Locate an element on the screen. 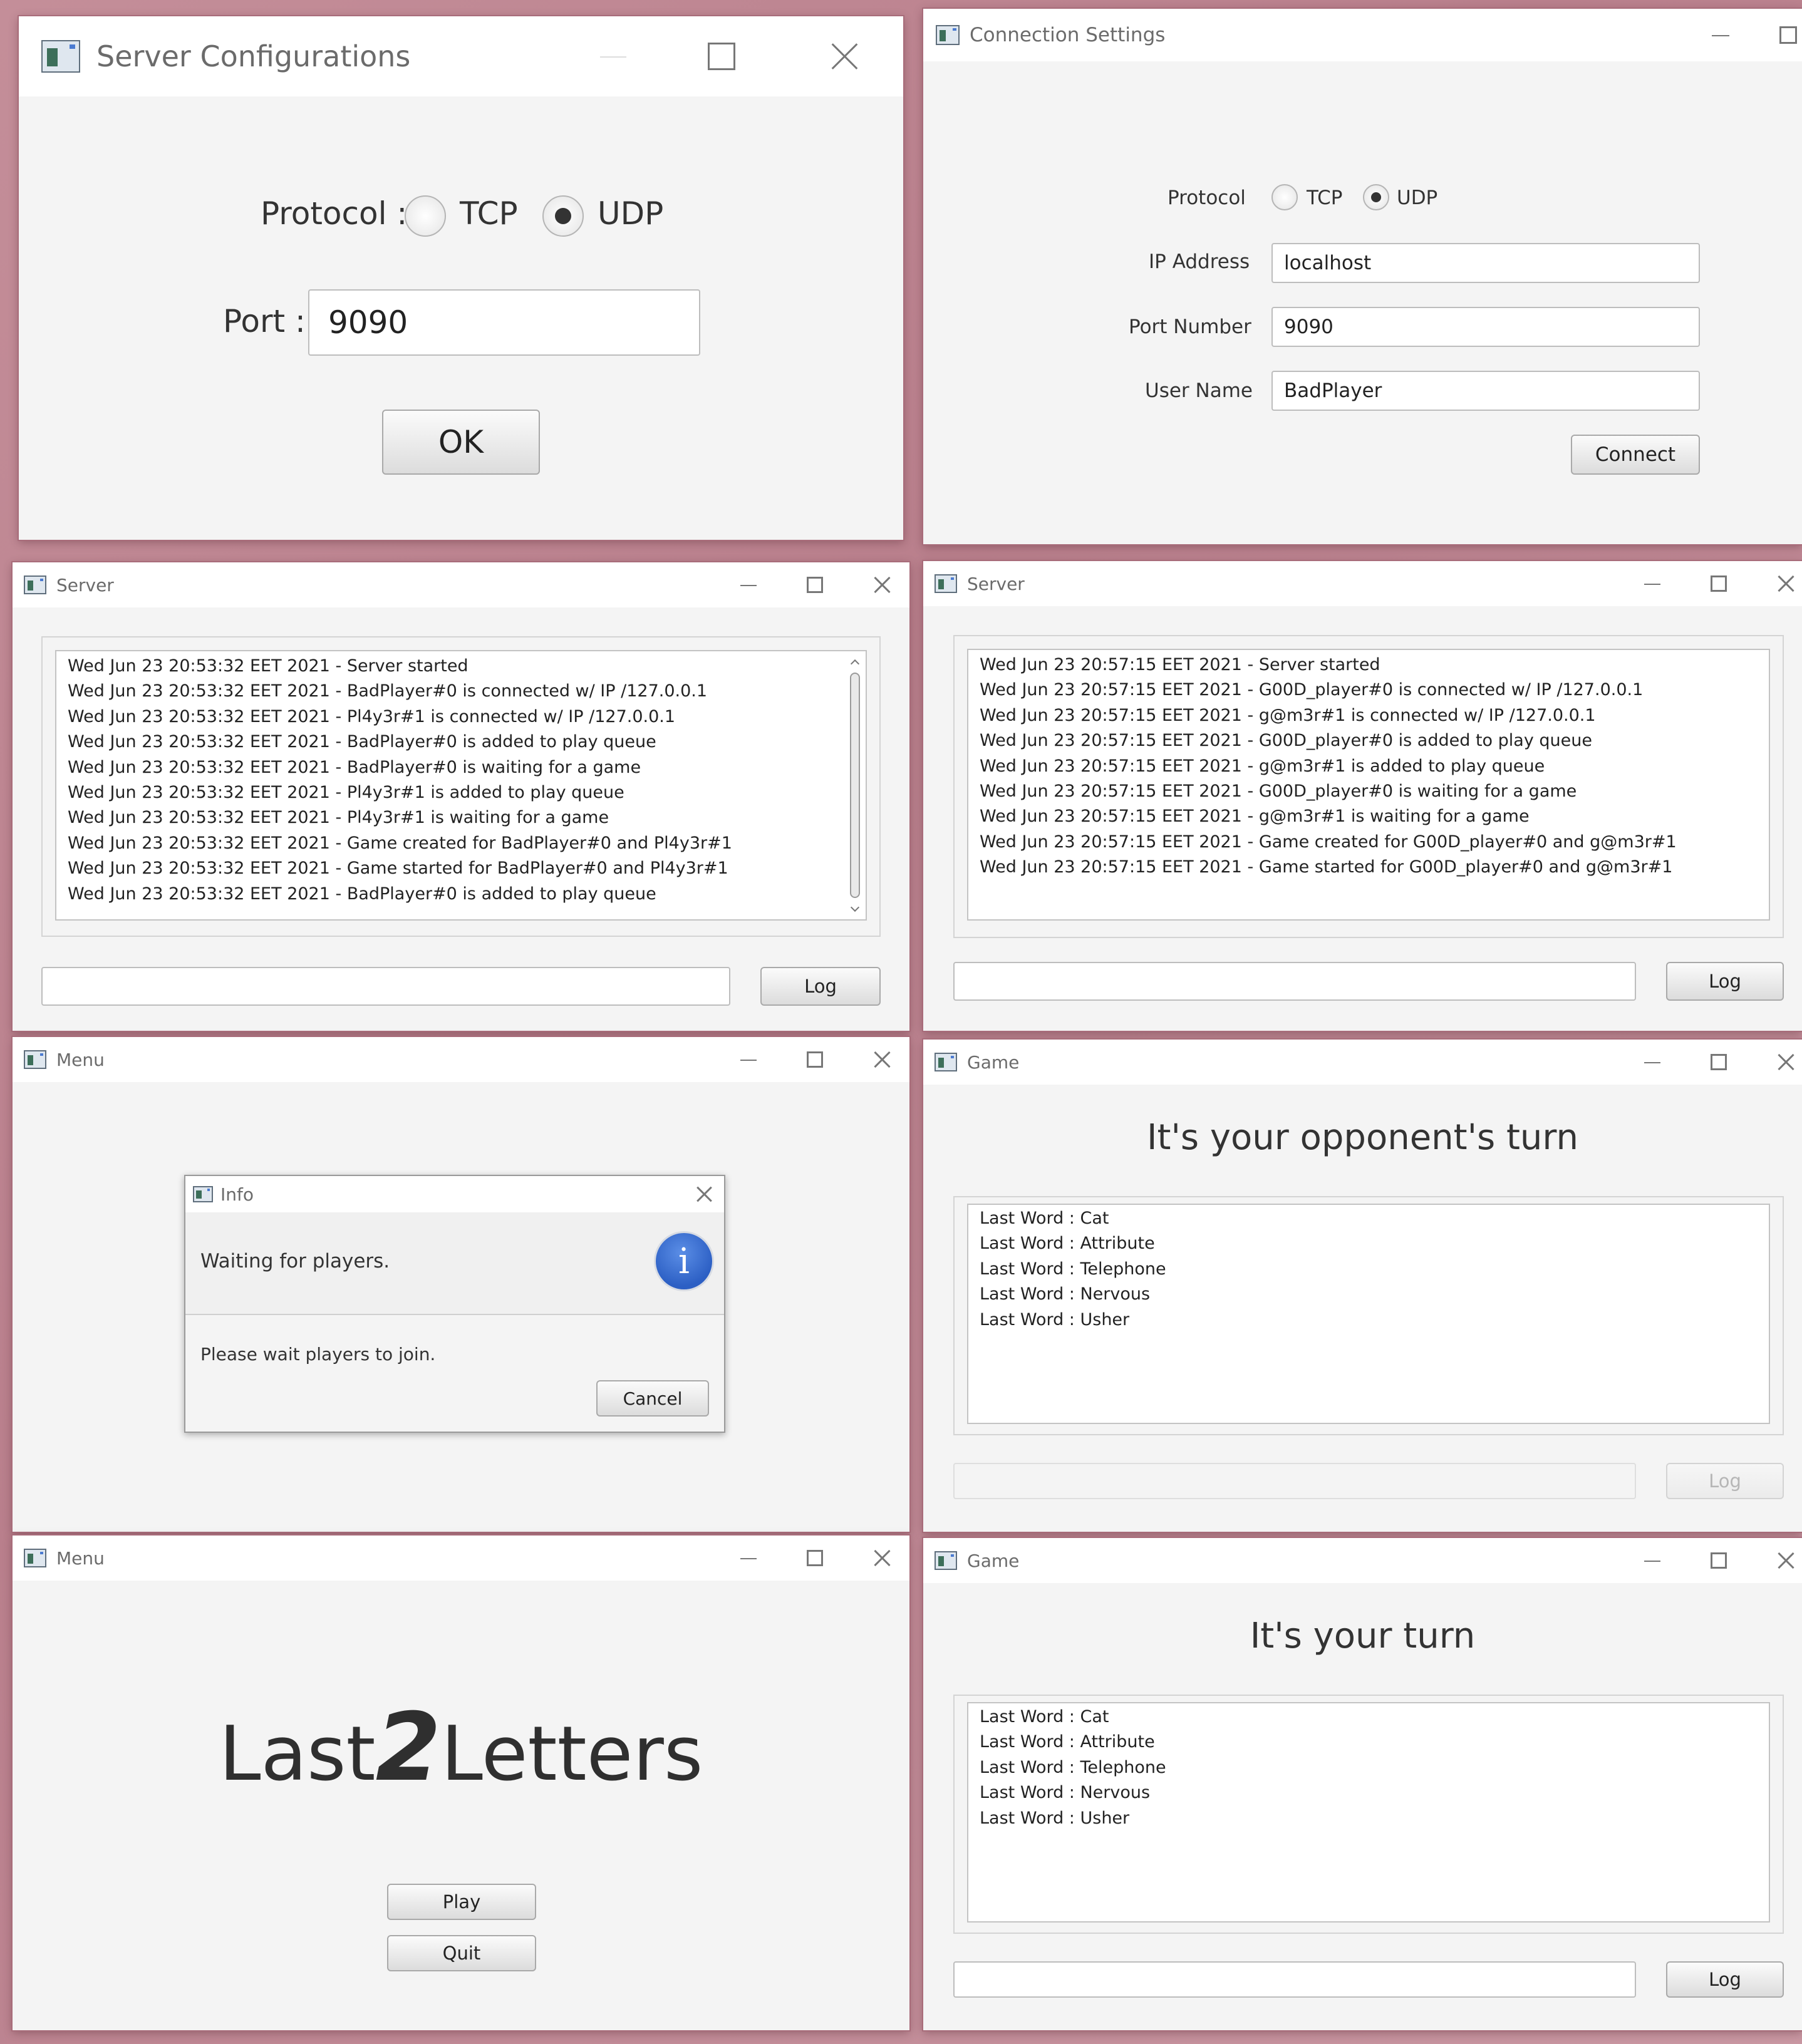  title-bar: Connection Settings is located at coordinates (1362, 35).